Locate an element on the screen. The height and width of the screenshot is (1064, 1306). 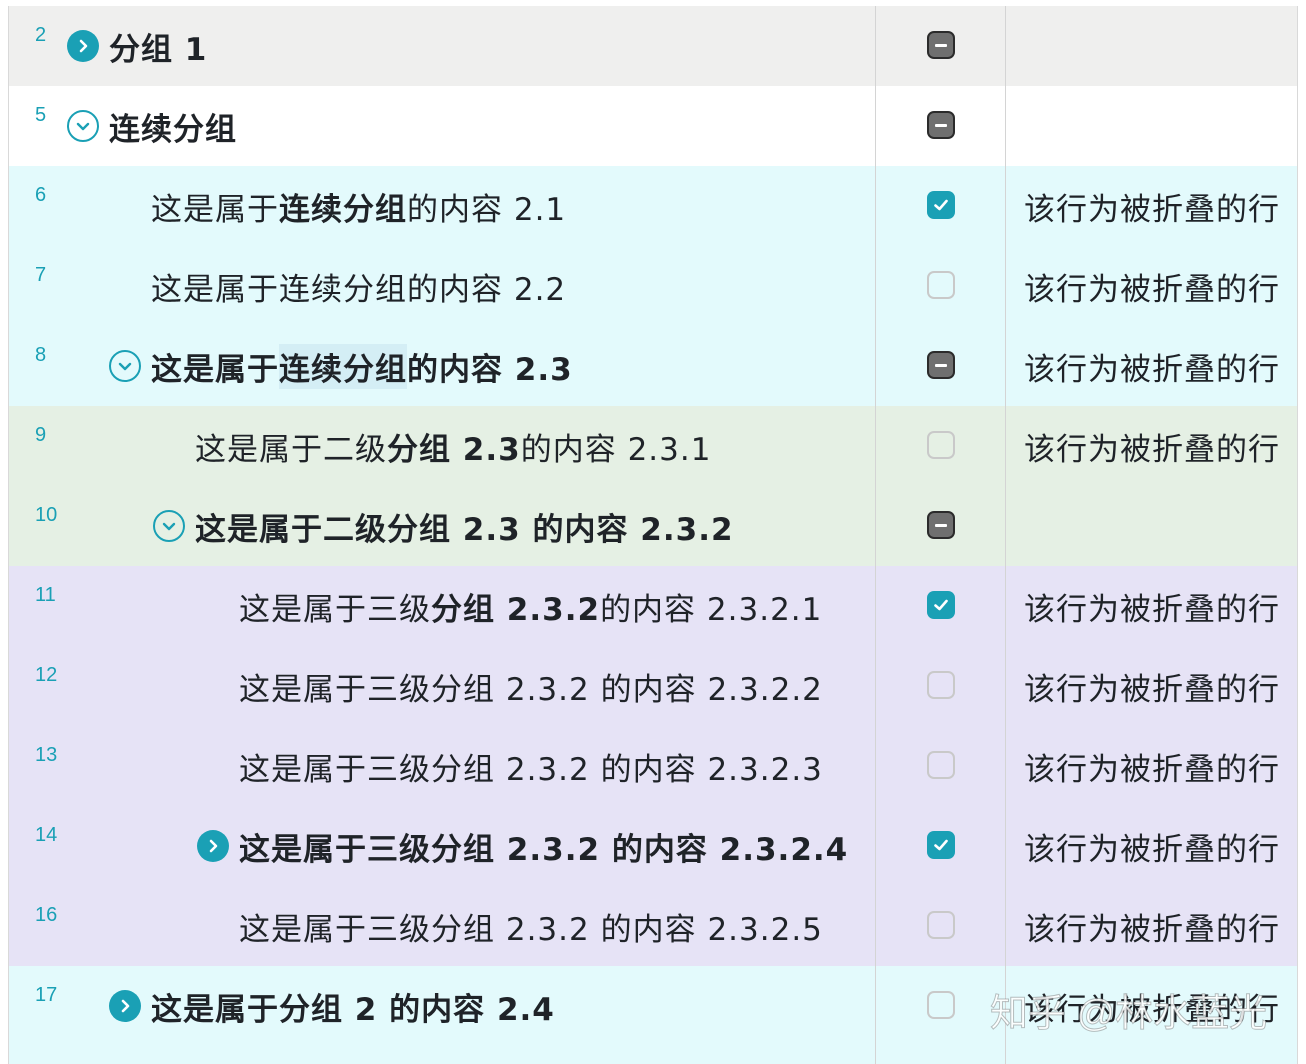
row-text: 的内容 2.3.2.1 is located at coordinates (711, 609).